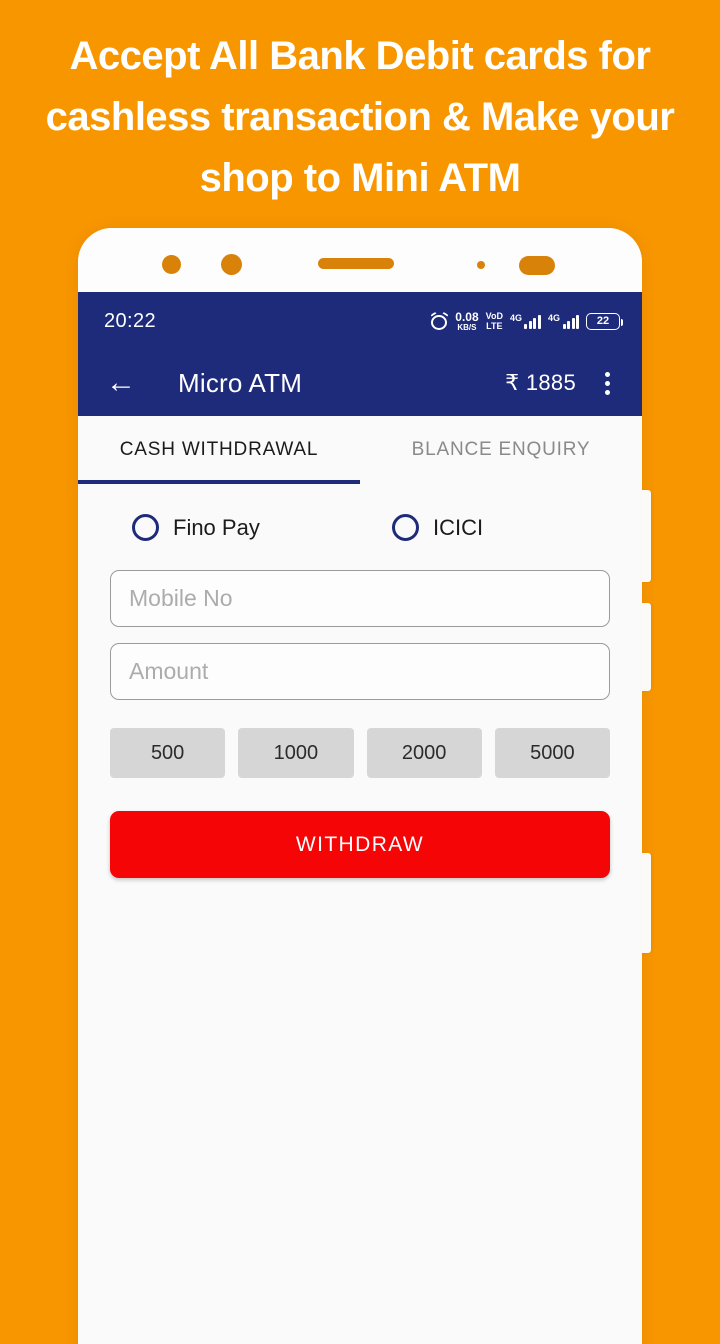  I want to click on quick-amount-500: 500, so click(168, 753).